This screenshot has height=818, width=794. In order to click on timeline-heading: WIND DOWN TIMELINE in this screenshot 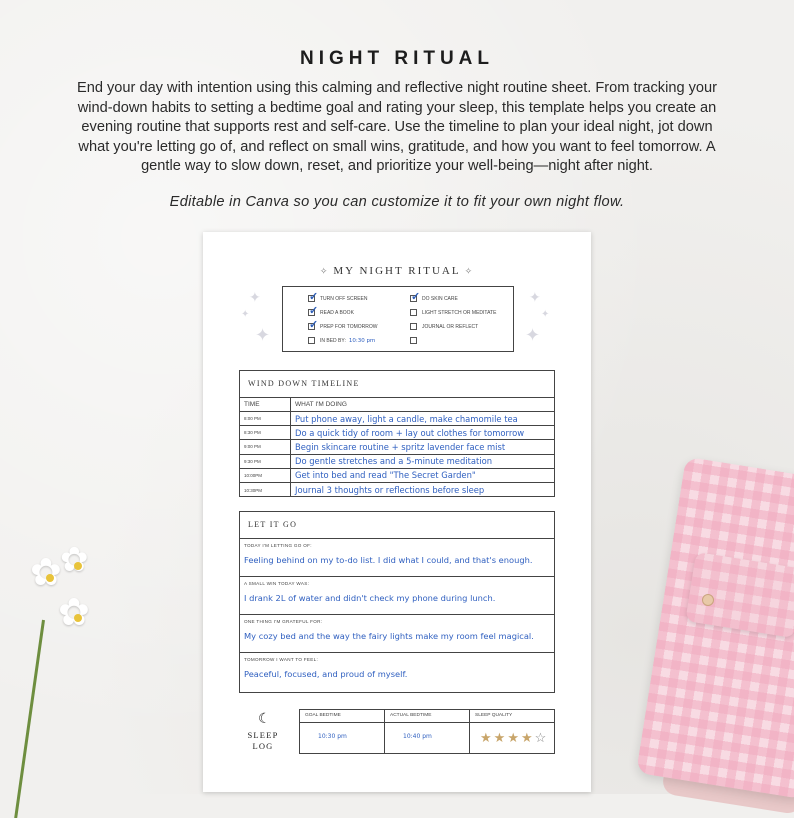, I will do `click(397, 384)`.